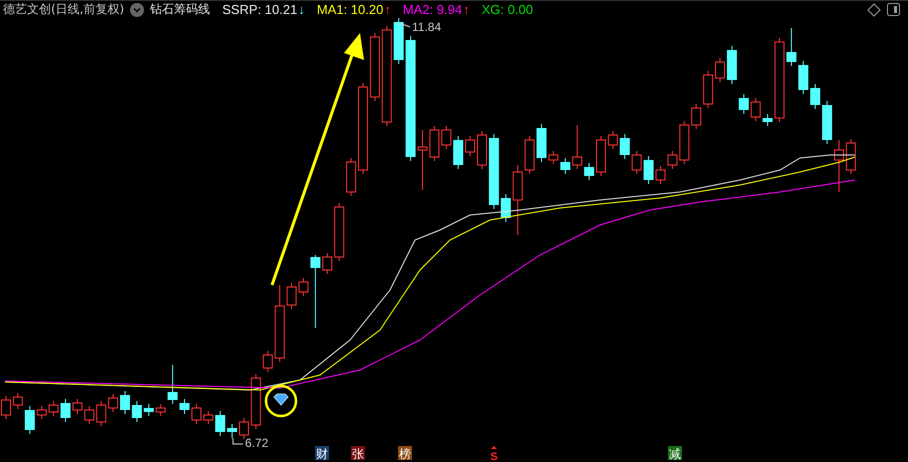 This screenshot has width=908, height=462. I want to click on stock-title: 德艺文创(日线,前复权), so click(63, 9).